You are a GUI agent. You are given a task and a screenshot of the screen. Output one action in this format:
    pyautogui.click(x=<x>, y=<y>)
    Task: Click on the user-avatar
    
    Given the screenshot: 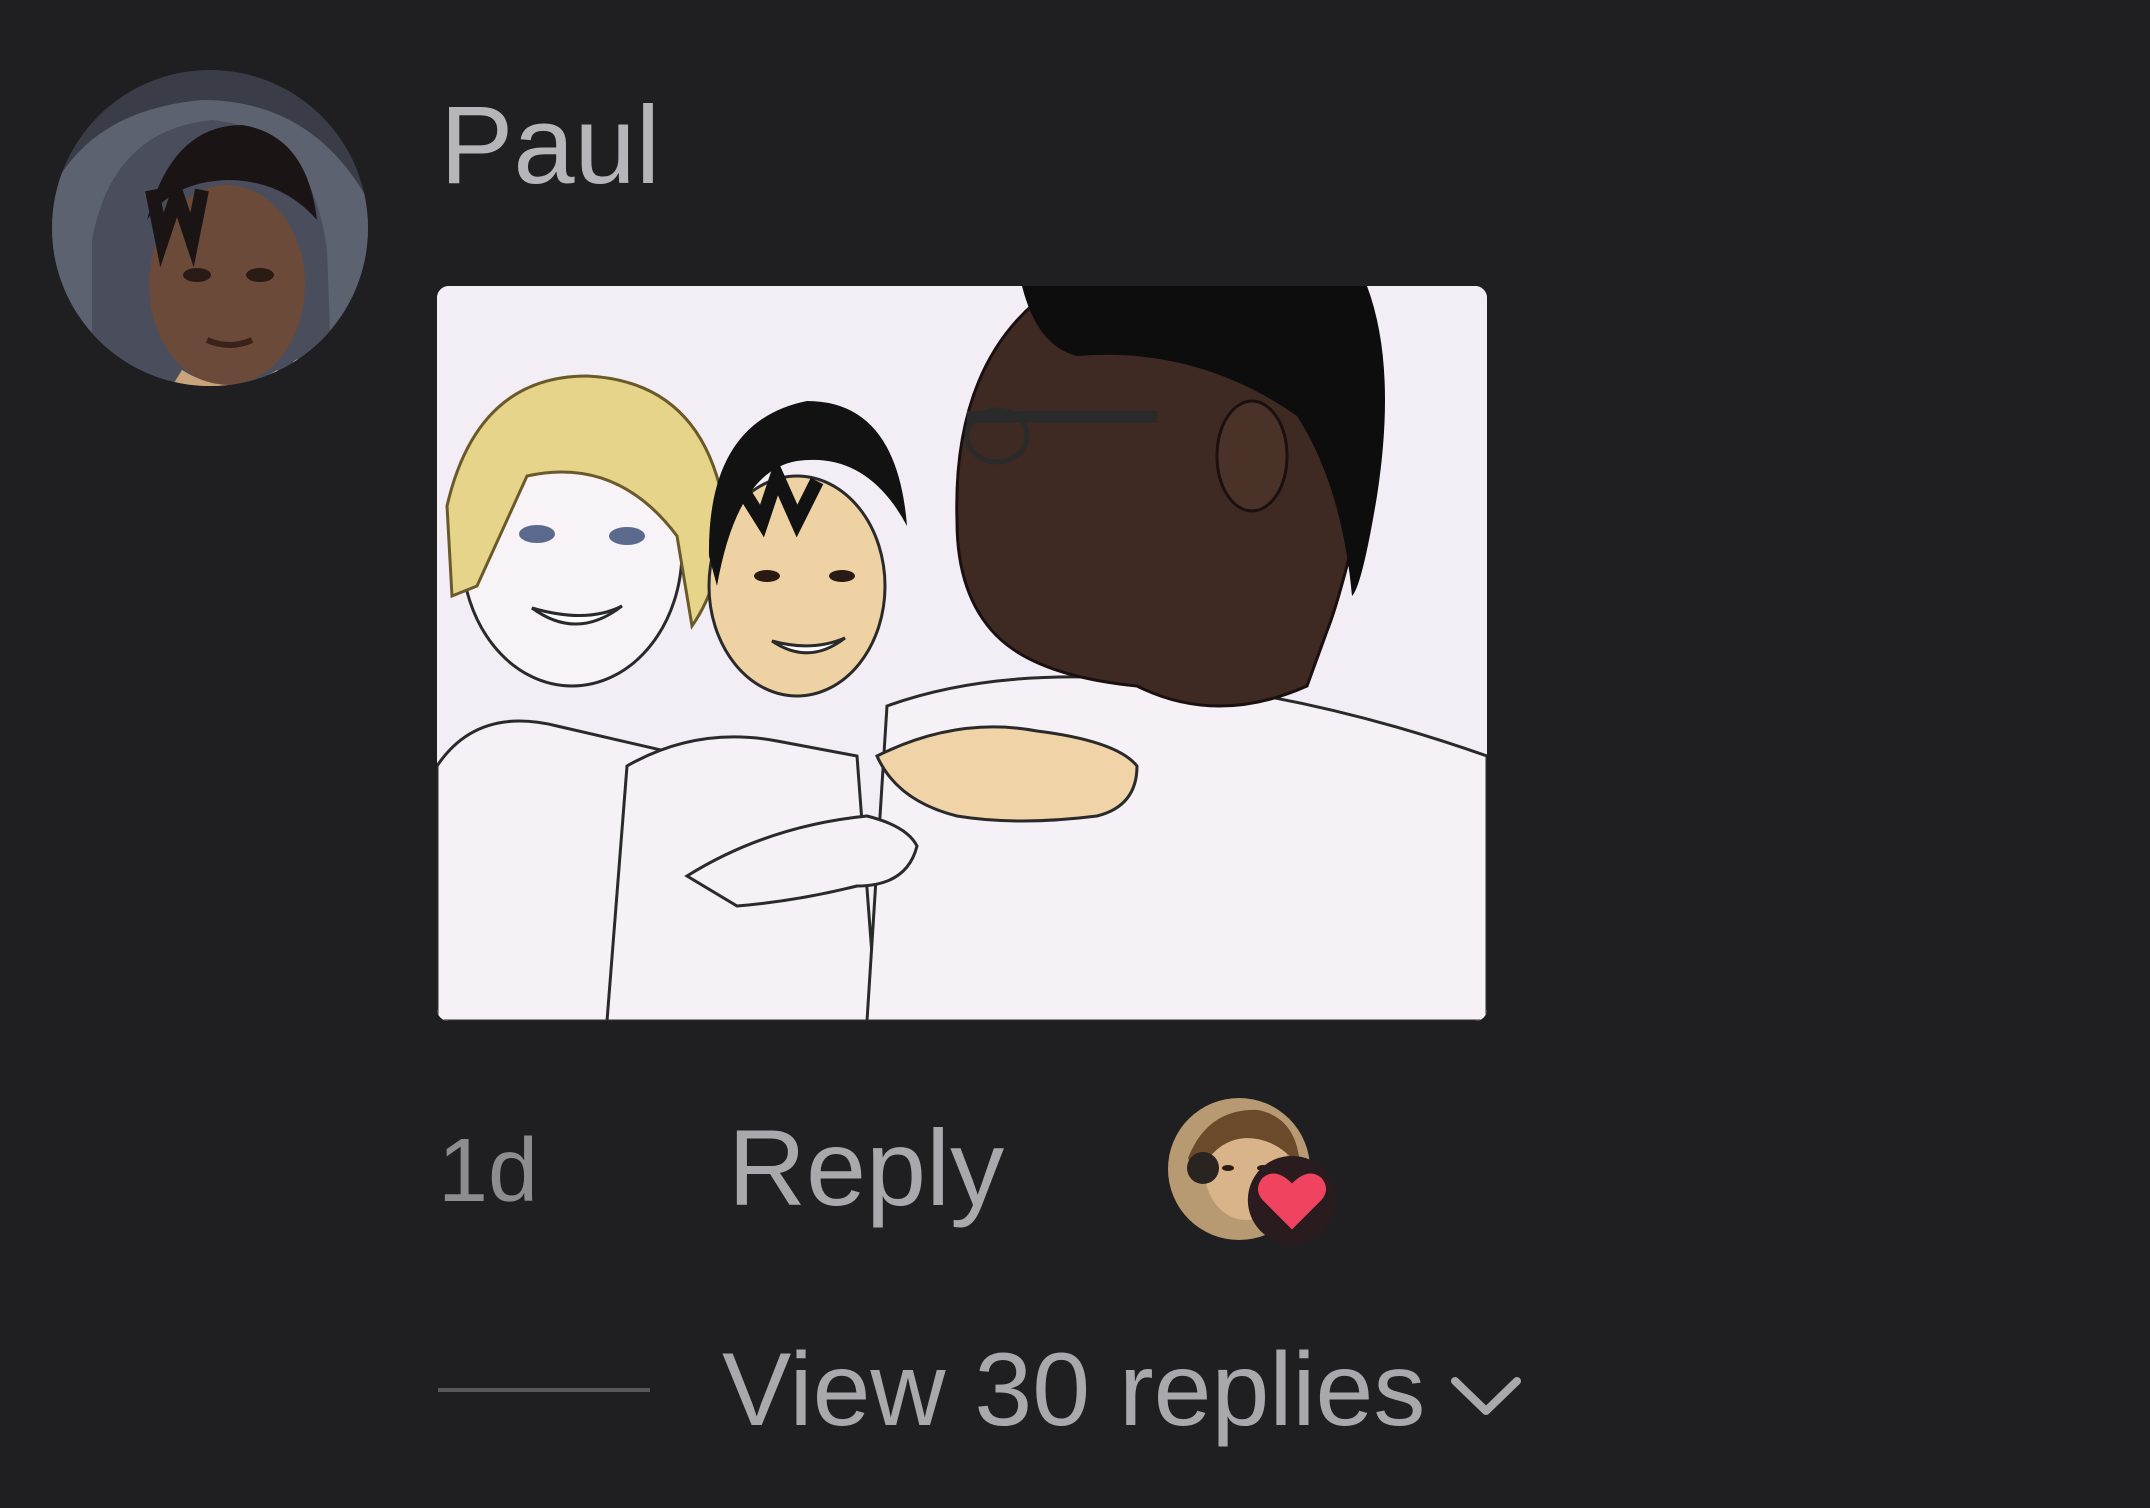 What is the action you would take?
    pyautogui.click(x=210, y=228)
    